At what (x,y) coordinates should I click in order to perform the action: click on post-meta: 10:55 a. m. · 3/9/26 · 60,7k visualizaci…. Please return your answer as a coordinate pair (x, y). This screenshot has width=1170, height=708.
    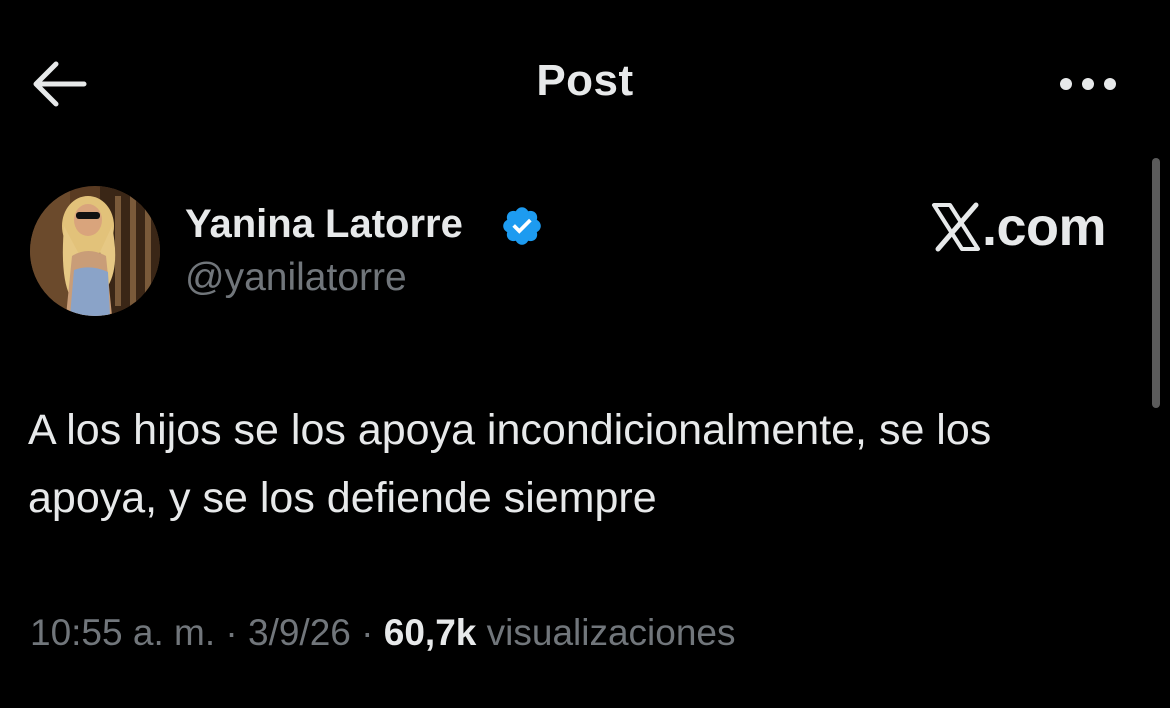
    Looking at the image, I should click on (383, 633).